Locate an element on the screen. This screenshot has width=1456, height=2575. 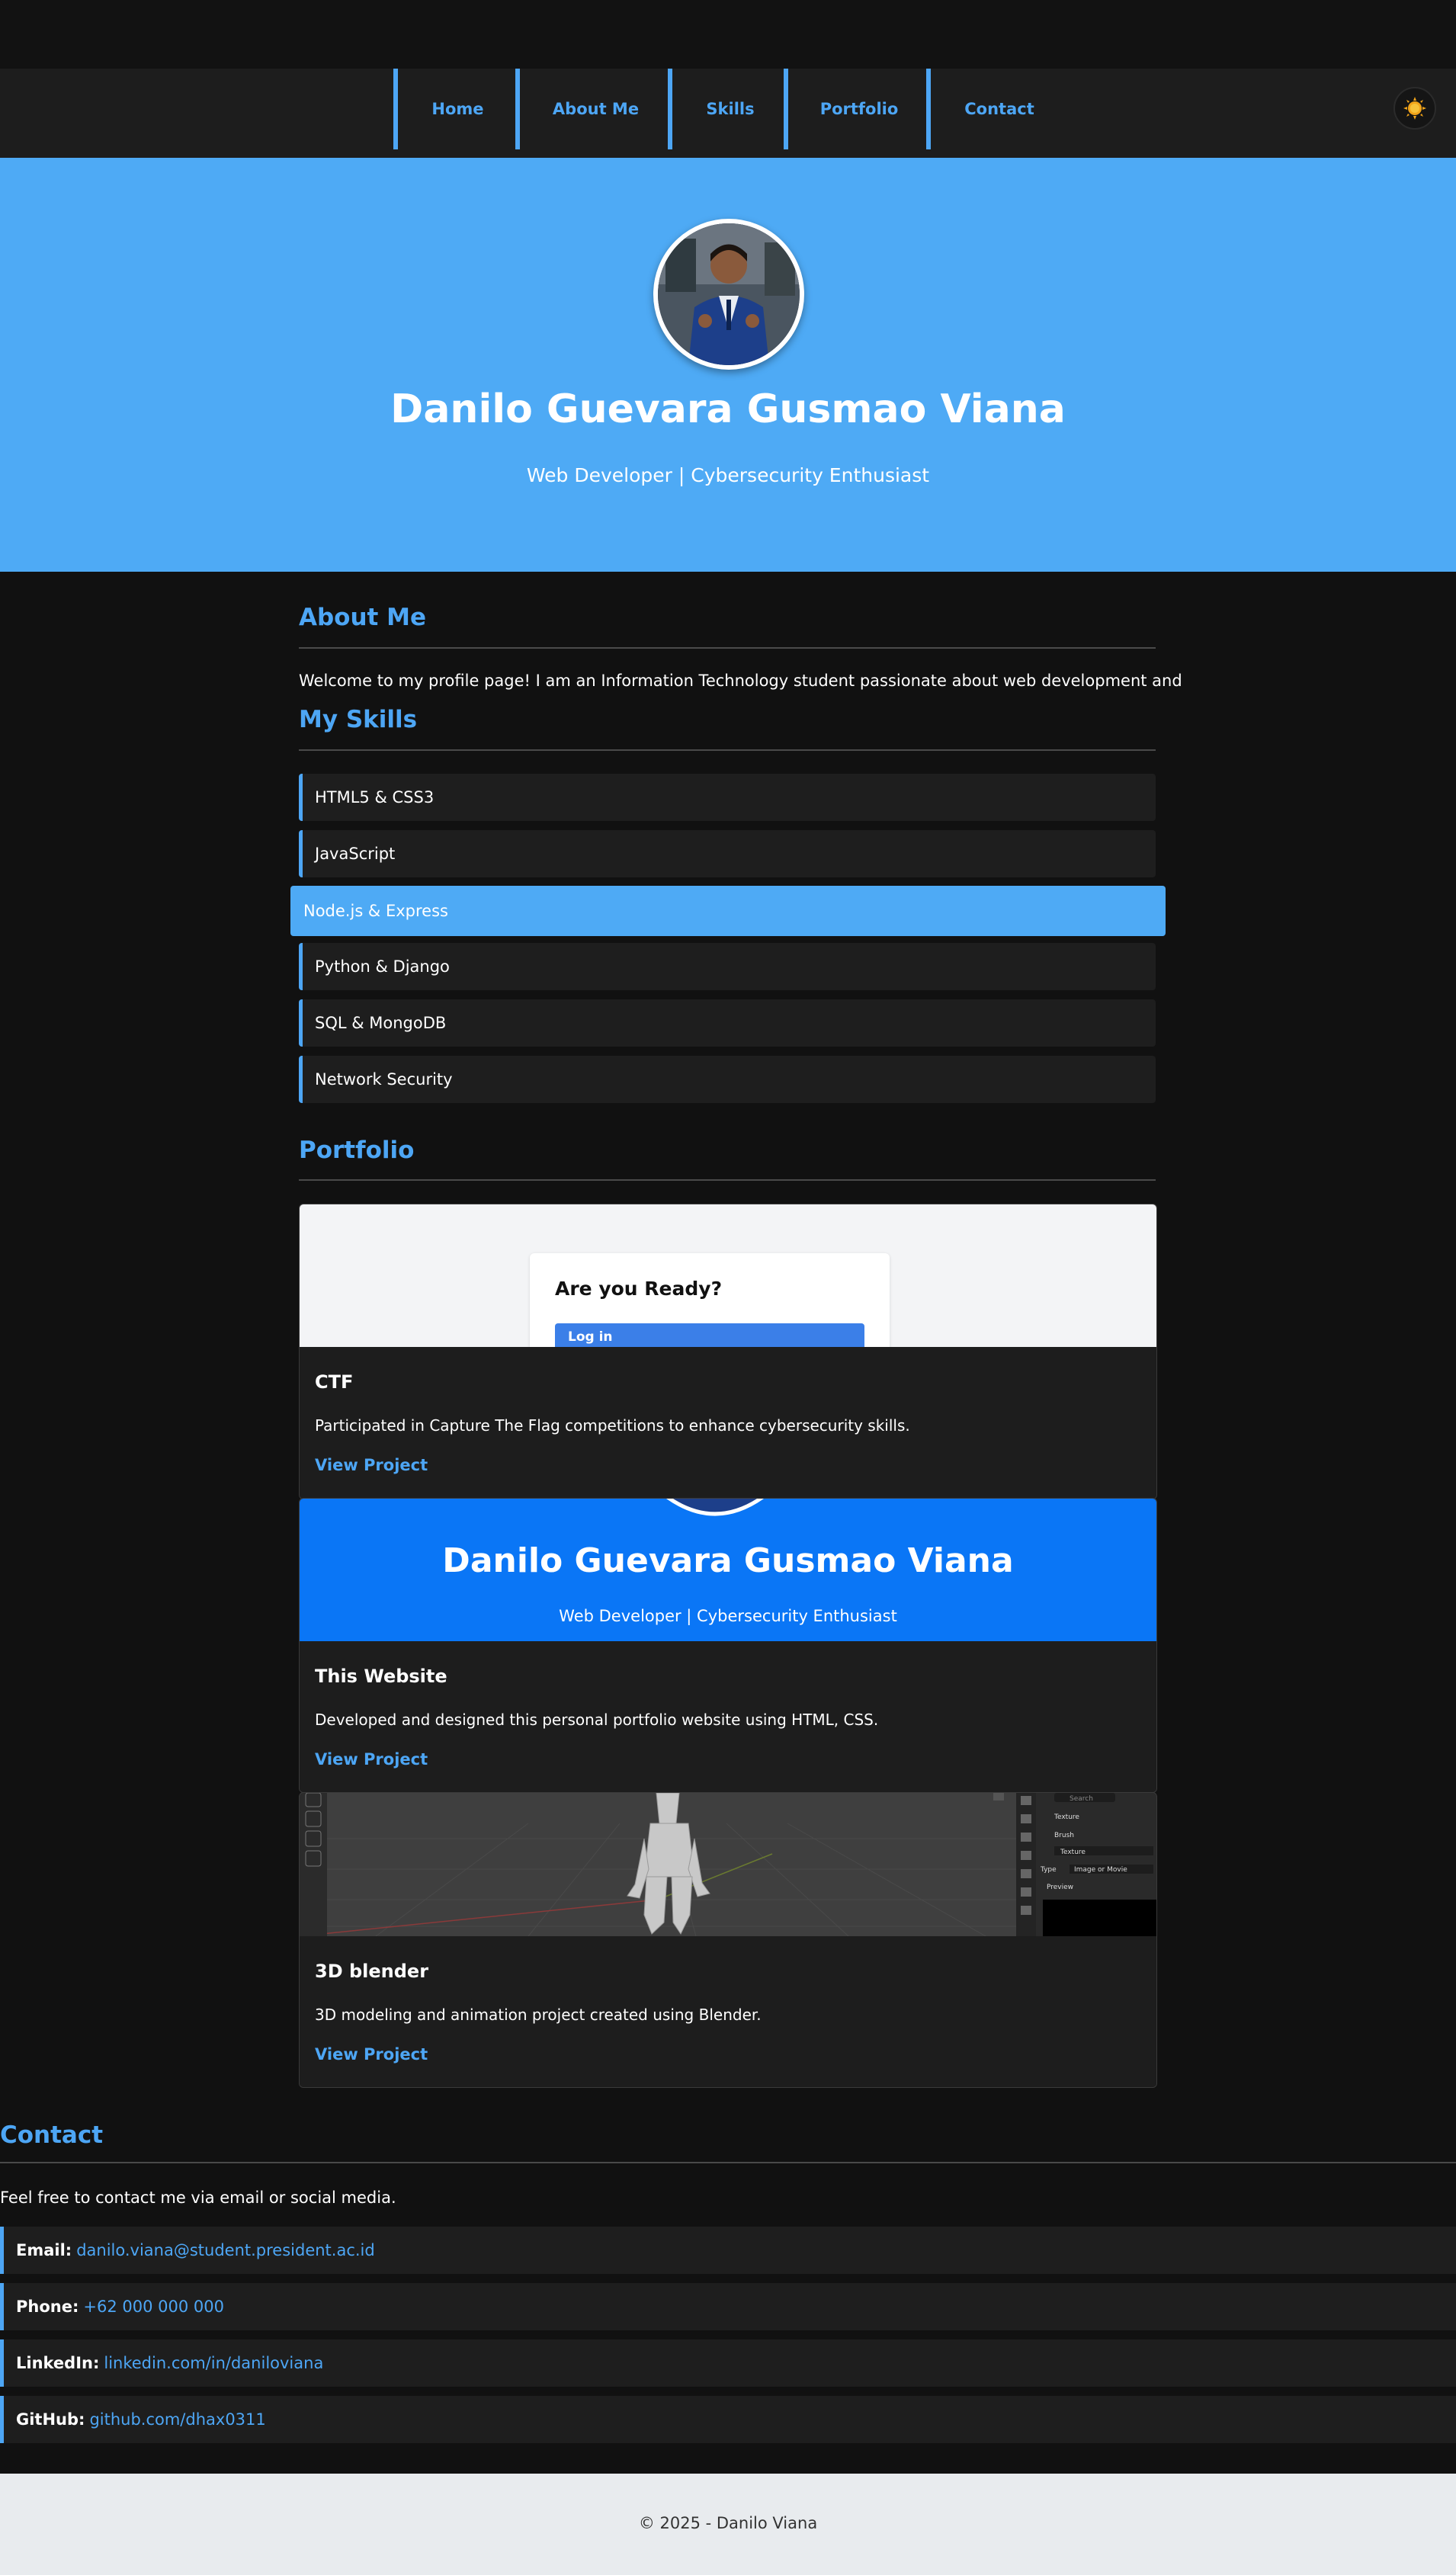
contact-label: Phone: is located at coordinates (47, 2307).